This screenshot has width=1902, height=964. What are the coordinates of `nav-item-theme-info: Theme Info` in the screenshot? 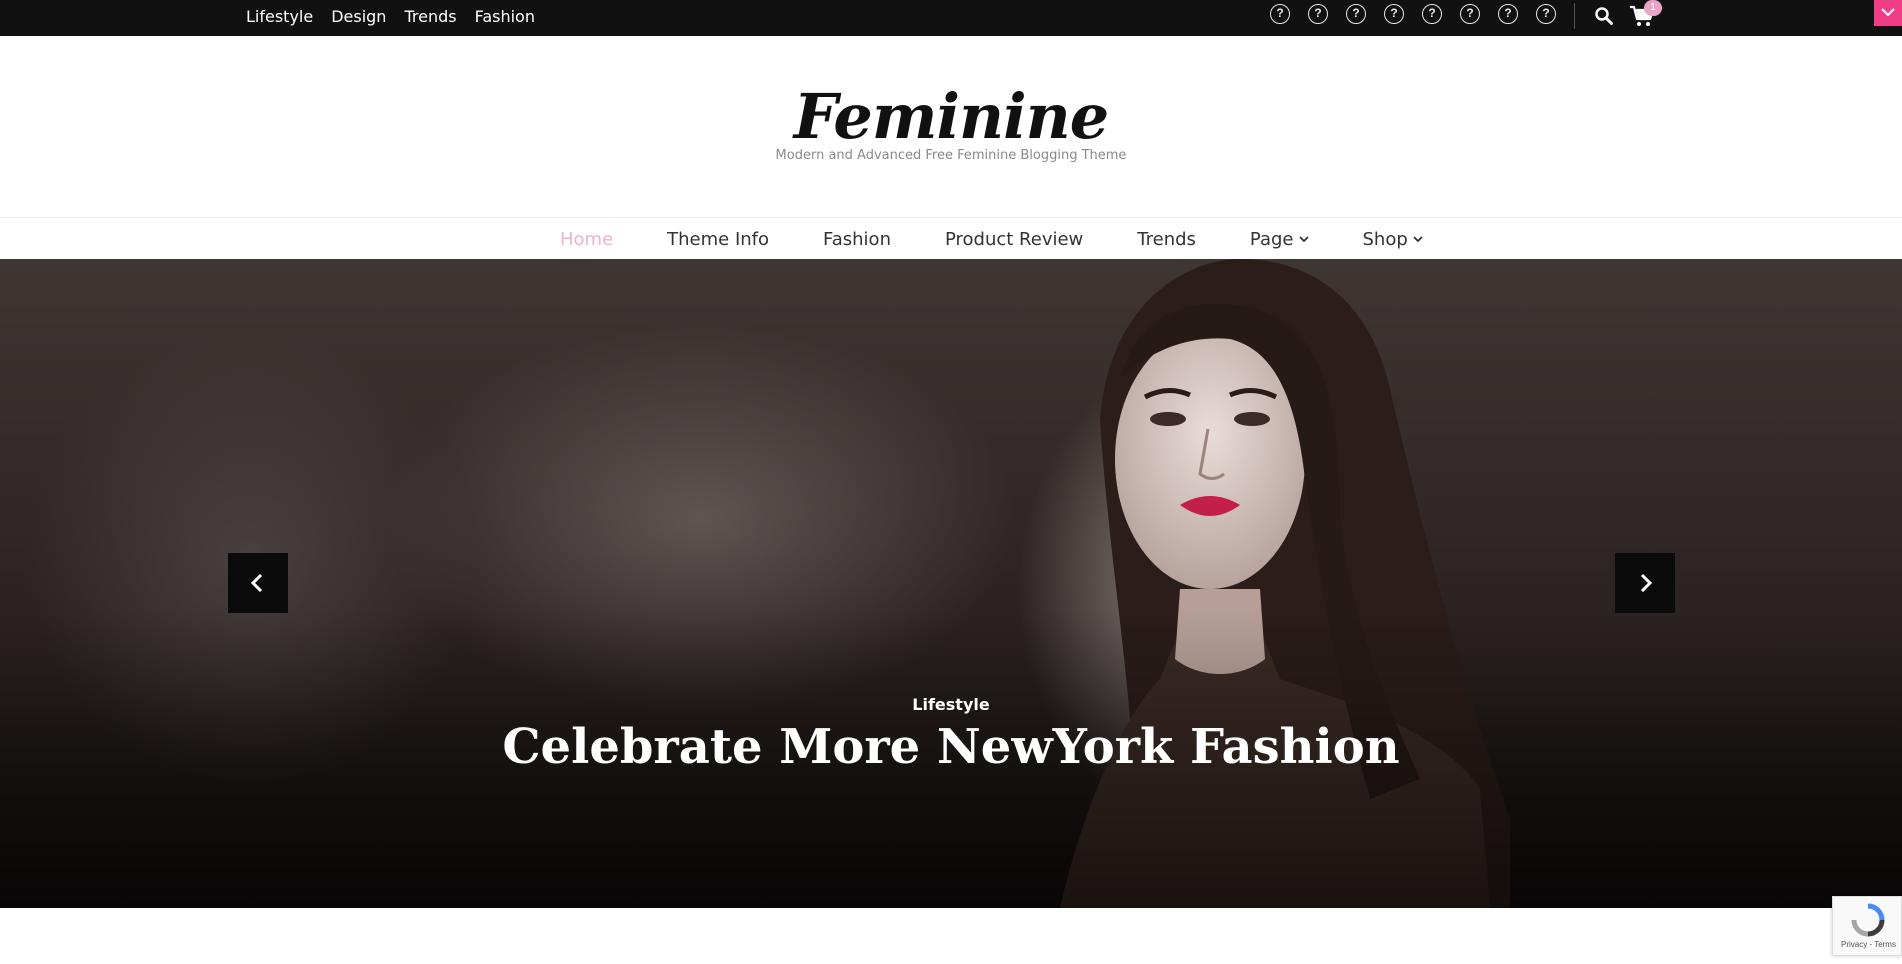 It's located at (718, 239).